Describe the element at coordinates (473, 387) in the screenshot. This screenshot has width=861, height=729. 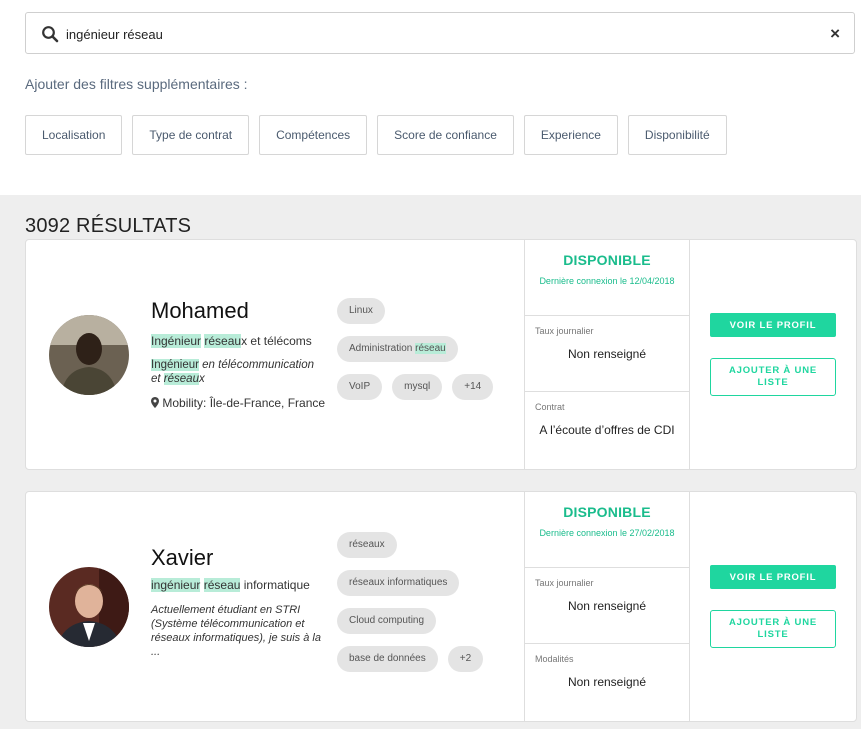
I see `more-skills-tag: +14` at that location.